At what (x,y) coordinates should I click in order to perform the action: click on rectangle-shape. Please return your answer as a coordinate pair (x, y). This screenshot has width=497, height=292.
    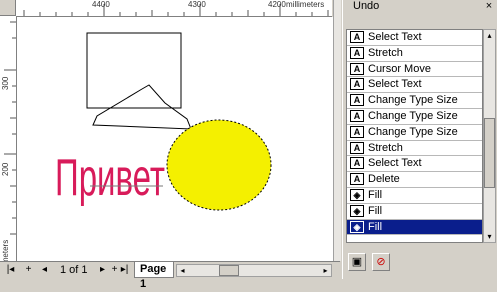
    Looking at the image, I should click on (134, 70).